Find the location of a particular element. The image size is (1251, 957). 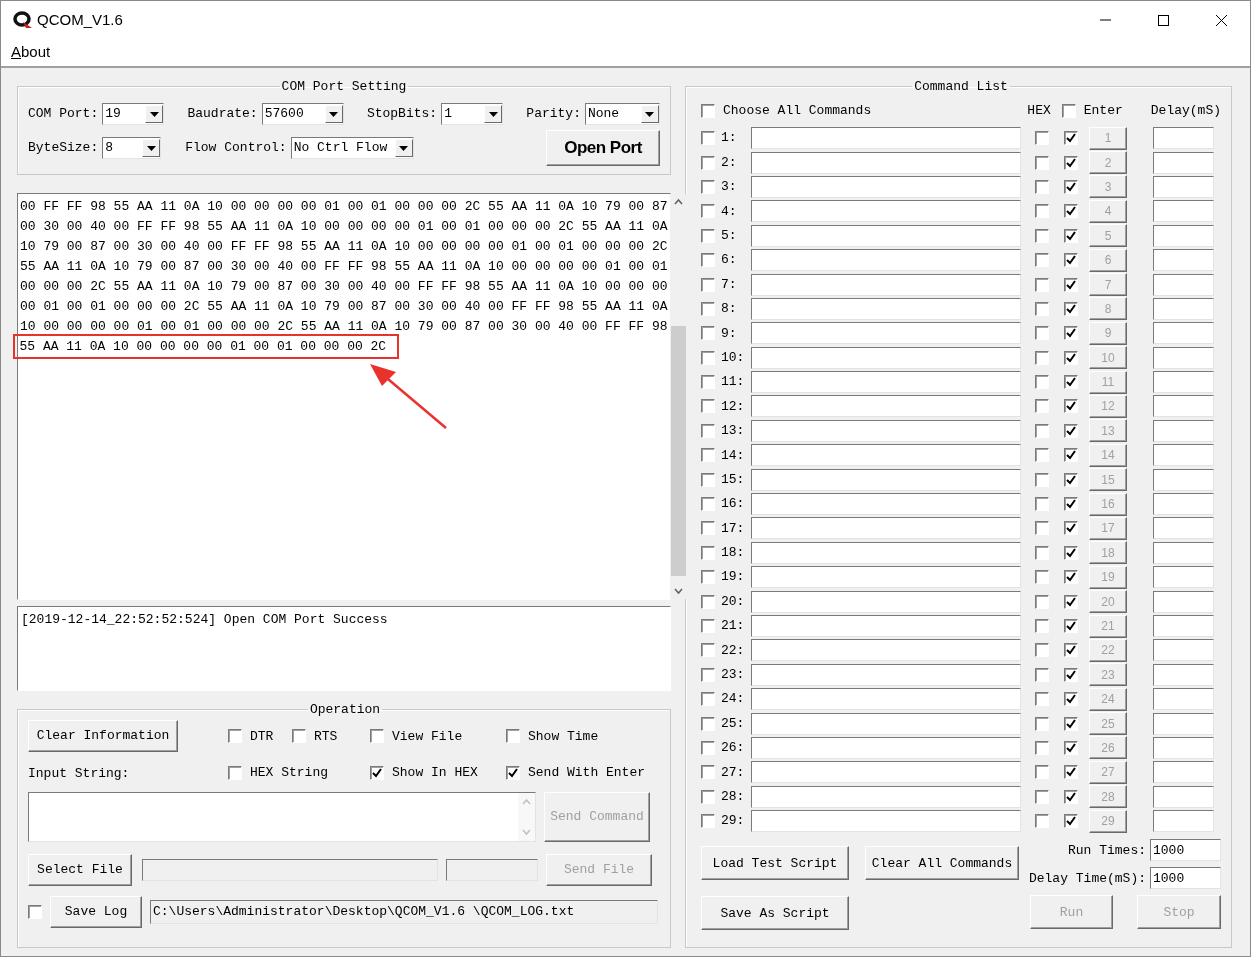

file-size-field is located at coordinates (492, 869).